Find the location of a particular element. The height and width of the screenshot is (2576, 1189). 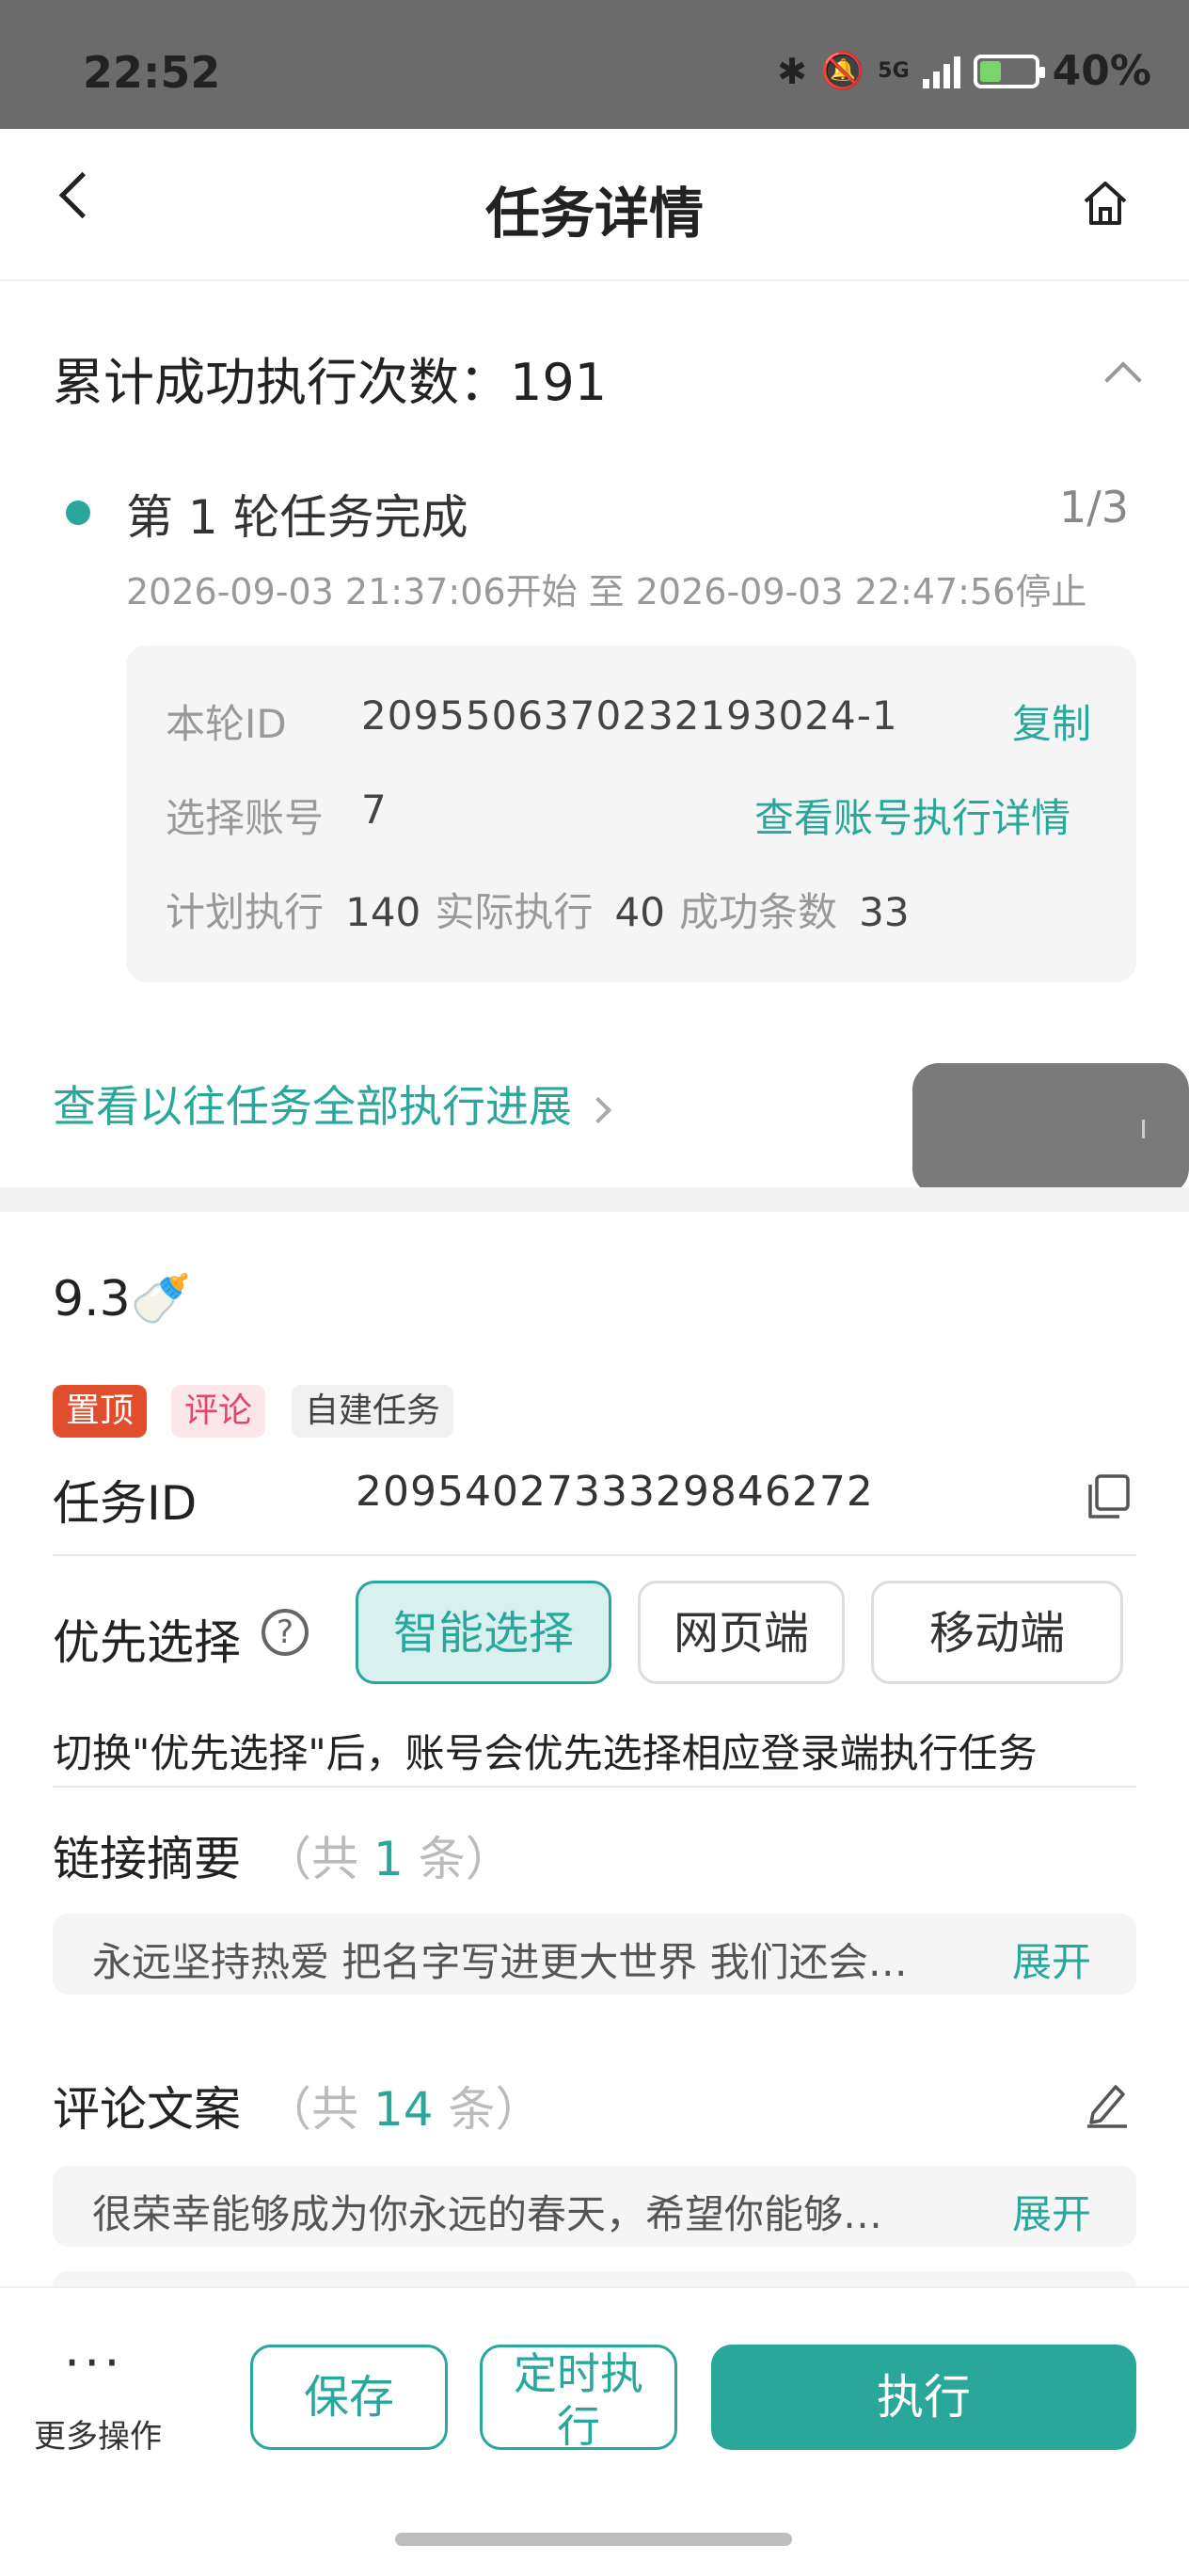

page-title: 任务详情 is located at coordinates (594, 214).